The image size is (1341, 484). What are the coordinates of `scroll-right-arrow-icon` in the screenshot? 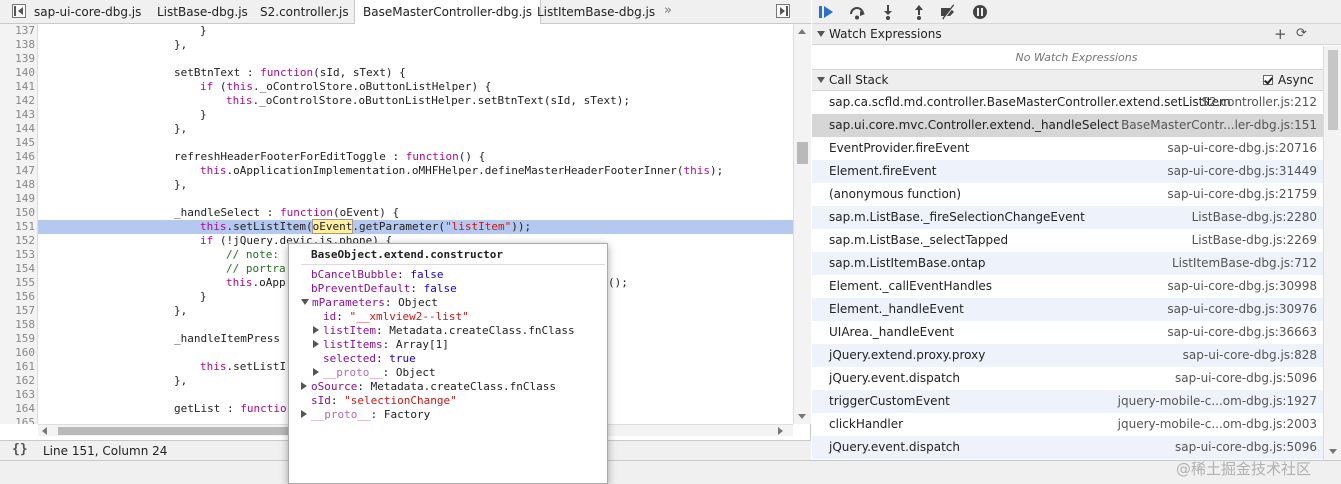 It's located at (780, 431).